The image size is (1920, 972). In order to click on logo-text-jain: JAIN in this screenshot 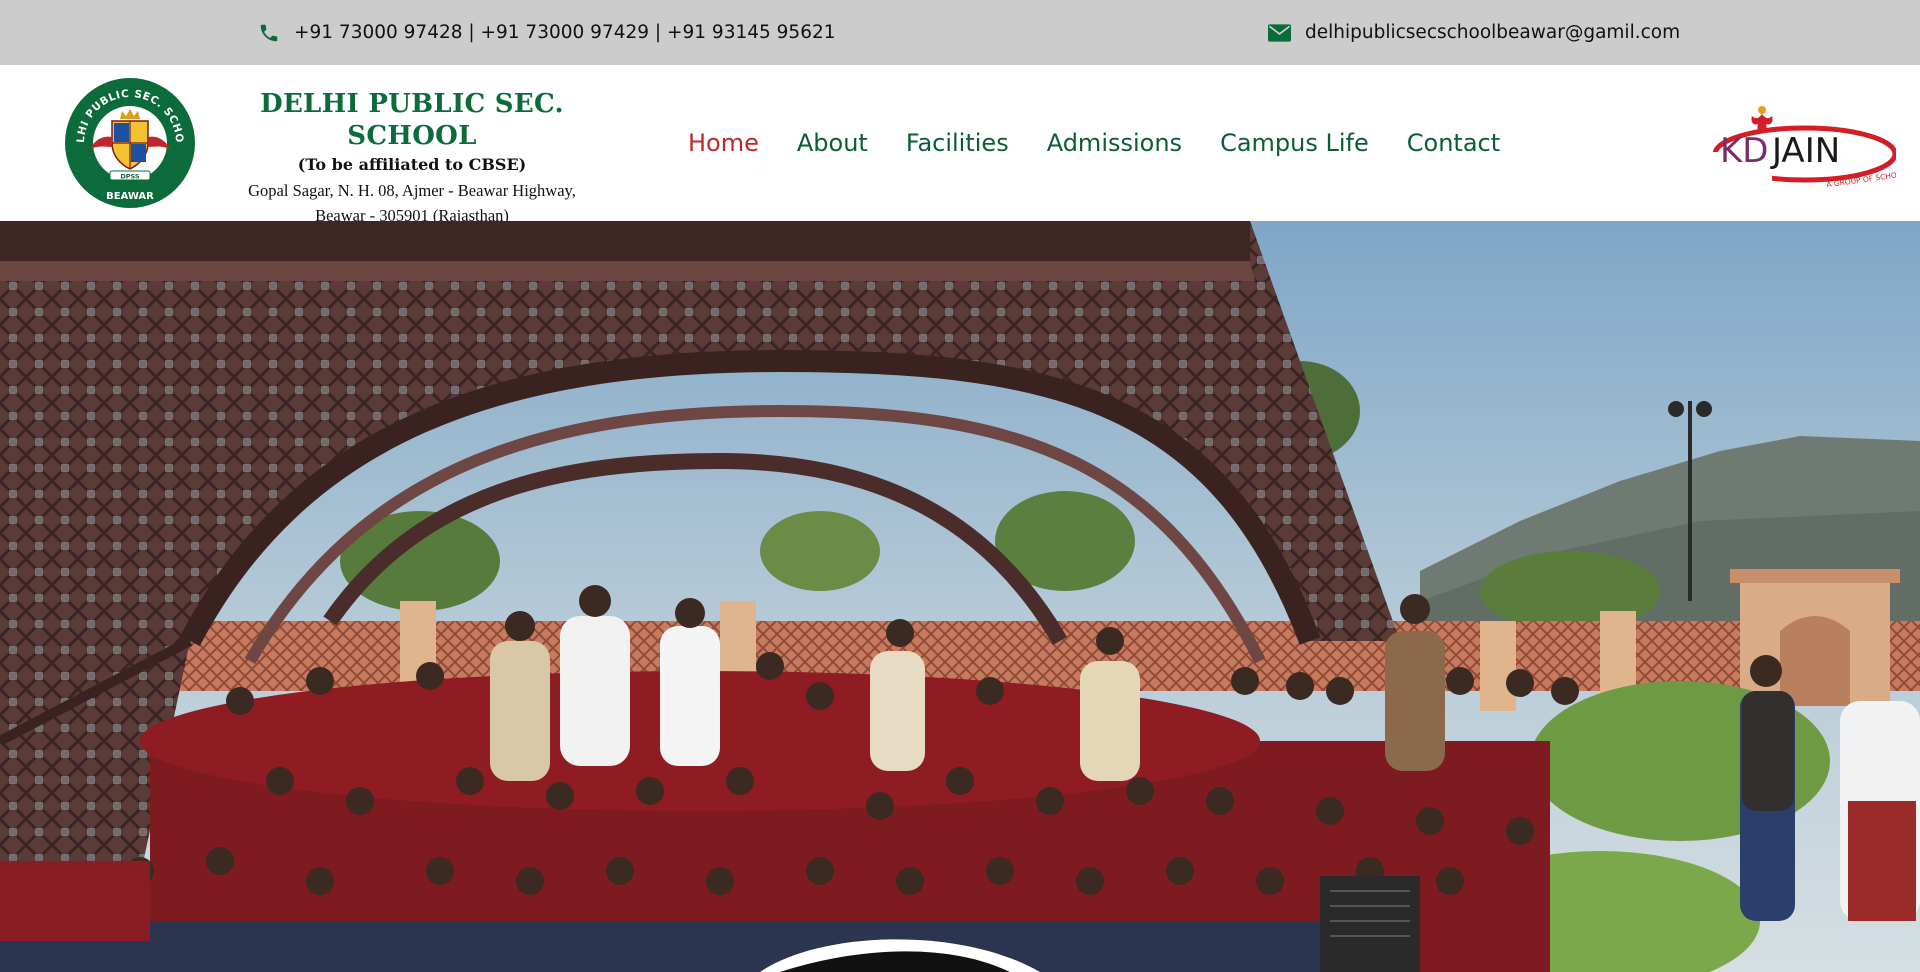, I will do `click(1805, 151)`.